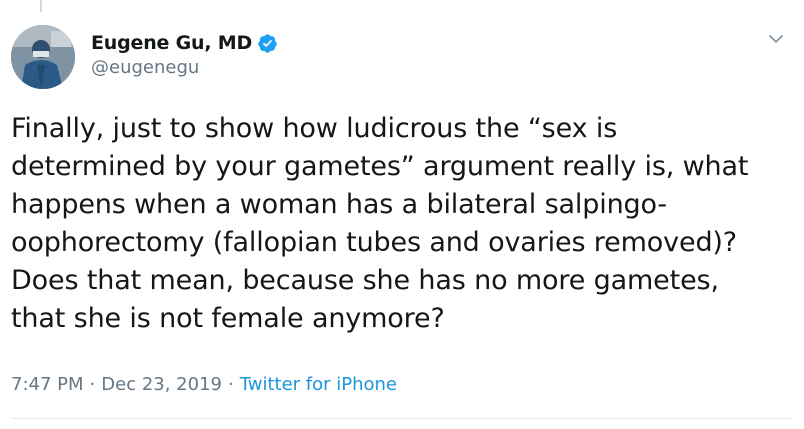  I want to click on tweet-date: Dec 23, 2019, so click(161, 384).